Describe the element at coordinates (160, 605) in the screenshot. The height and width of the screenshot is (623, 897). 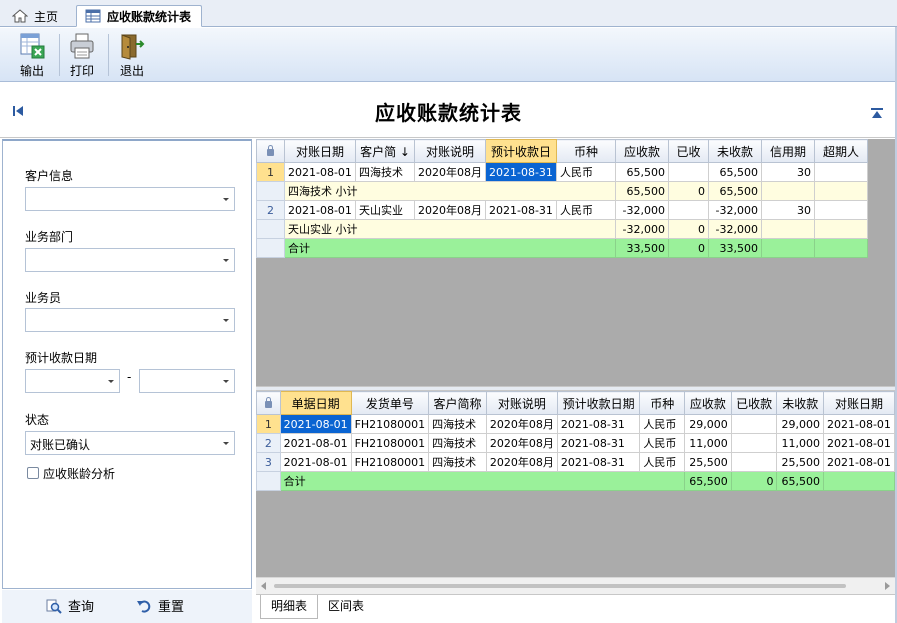
I see `reset-button: 重置` at that location.